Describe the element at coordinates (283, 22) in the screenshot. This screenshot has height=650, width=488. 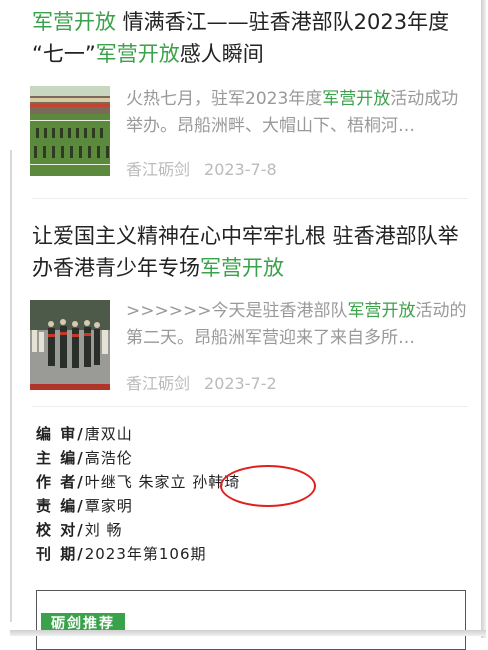
I see `title-text: 情满香江——驻香港部队2023年度` at that location.